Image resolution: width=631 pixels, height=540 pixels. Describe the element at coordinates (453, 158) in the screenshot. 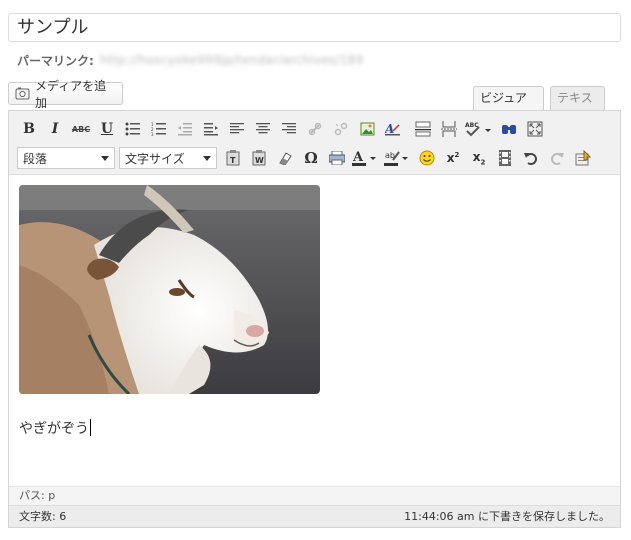

I see `superscript-icon: x2` at that location.